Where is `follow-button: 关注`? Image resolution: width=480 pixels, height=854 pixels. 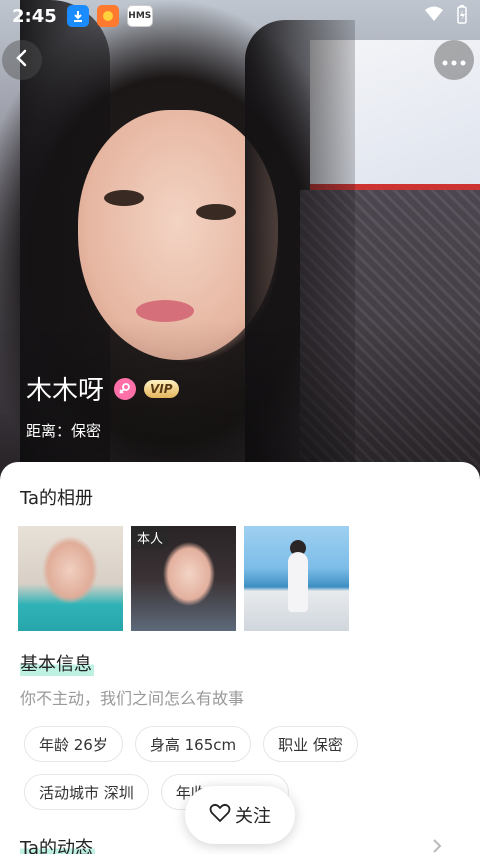
follow-button: 关注 is located at coordinates (240, 815).